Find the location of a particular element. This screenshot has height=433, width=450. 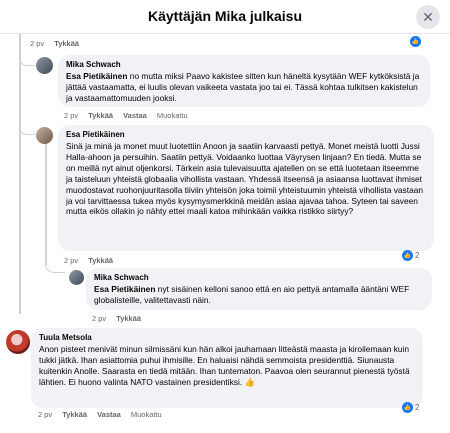

dialog-title: Käyttäjän Mika julkaisu is located at coordinates (225, 16).